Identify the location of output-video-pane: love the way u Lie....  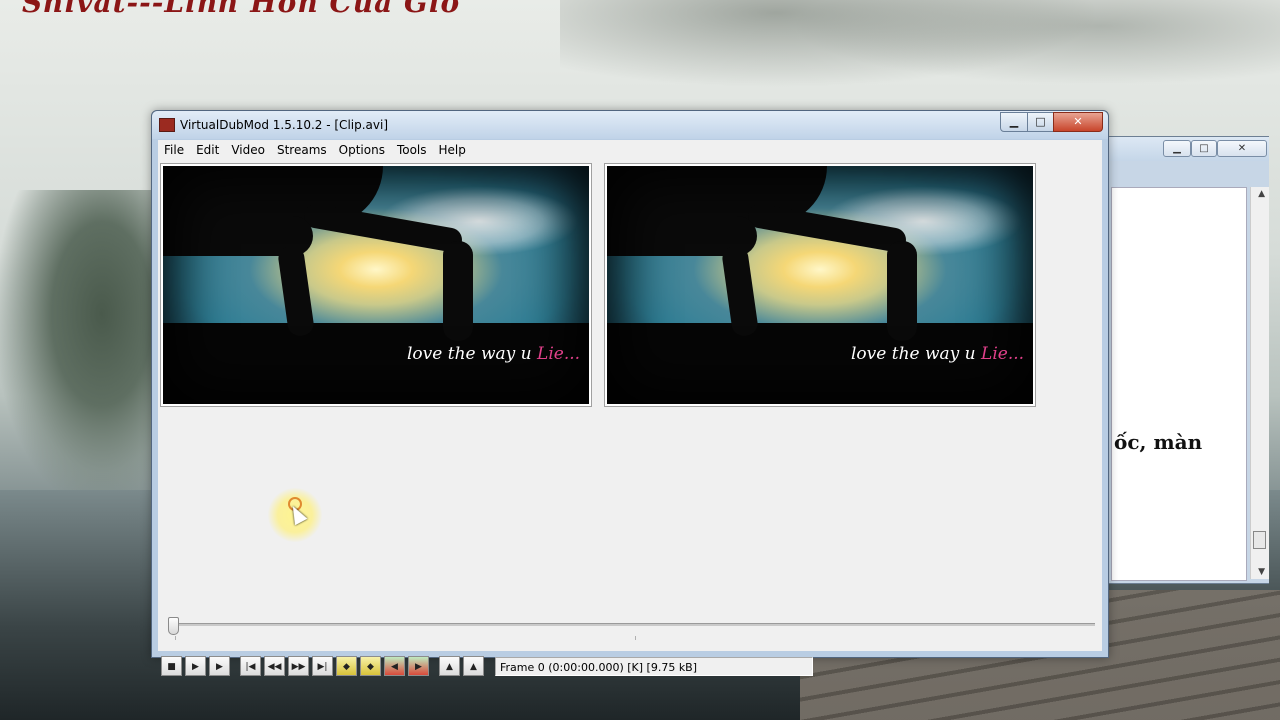
(820, 285).